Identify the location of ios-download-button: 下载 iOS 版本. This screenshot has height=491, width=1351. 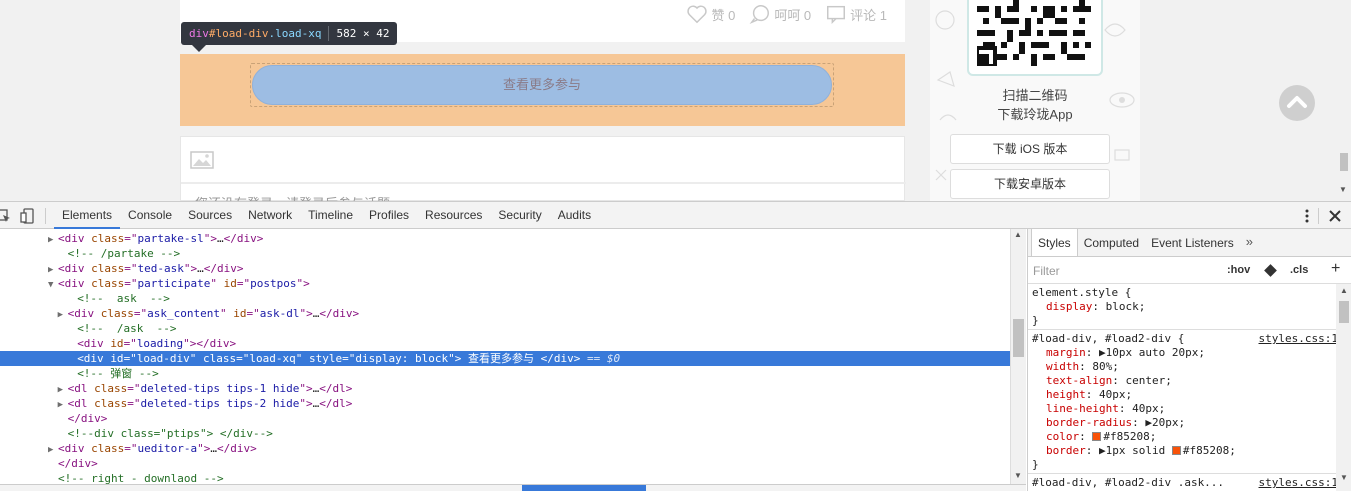
(1030, 149).